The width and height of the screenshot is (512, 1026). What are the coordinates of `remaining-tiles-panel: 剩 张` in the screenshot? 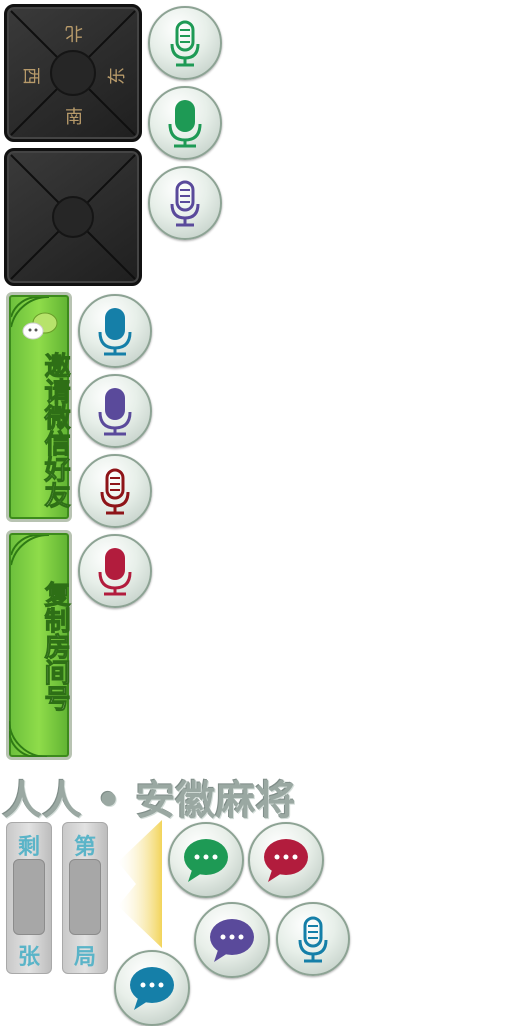 It's located at (29, 898).